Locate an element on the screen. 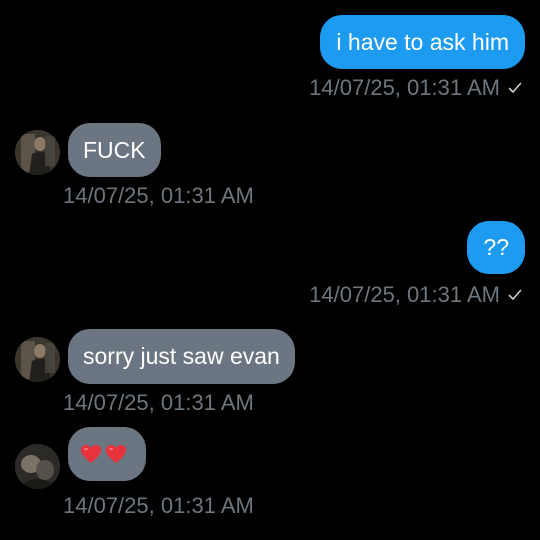 This screenshot has height=540, width=540. outgoing-message-bubble: i have to ask him is located at coordinates (422, 42).